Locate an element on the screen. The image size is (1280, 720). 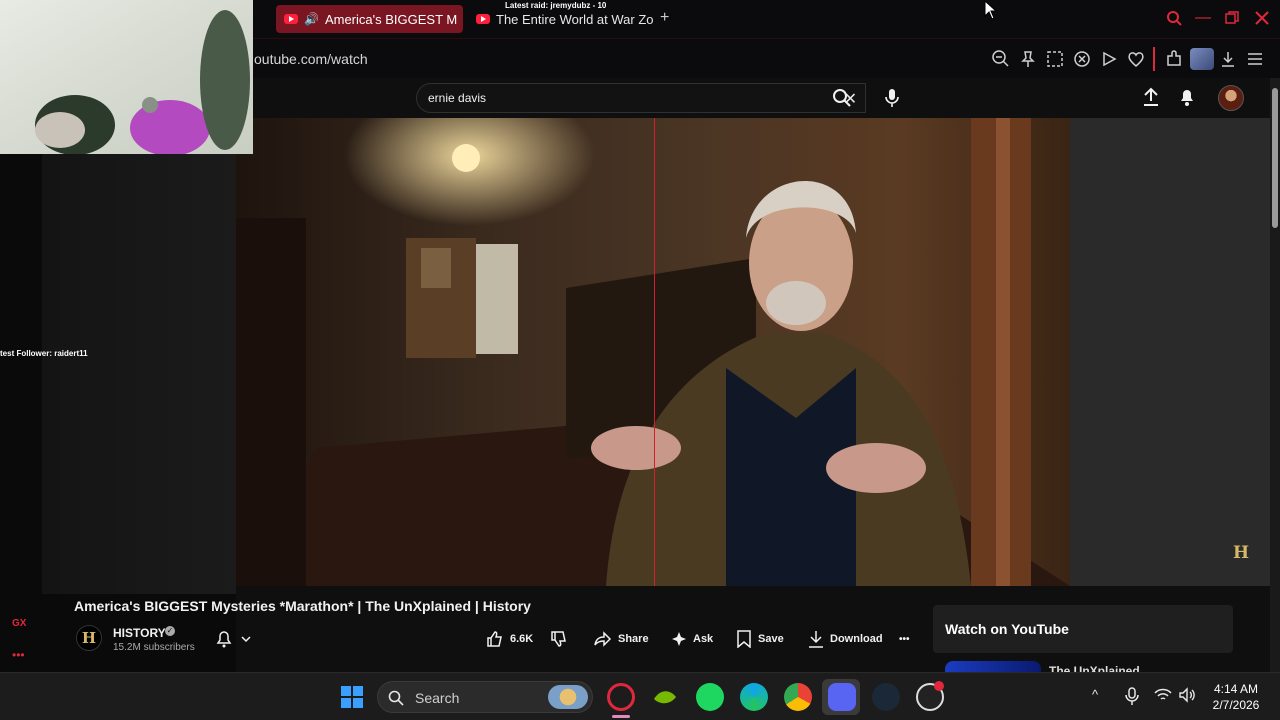
speaker-icon: 🔊 is located at coordinates (311, 19).